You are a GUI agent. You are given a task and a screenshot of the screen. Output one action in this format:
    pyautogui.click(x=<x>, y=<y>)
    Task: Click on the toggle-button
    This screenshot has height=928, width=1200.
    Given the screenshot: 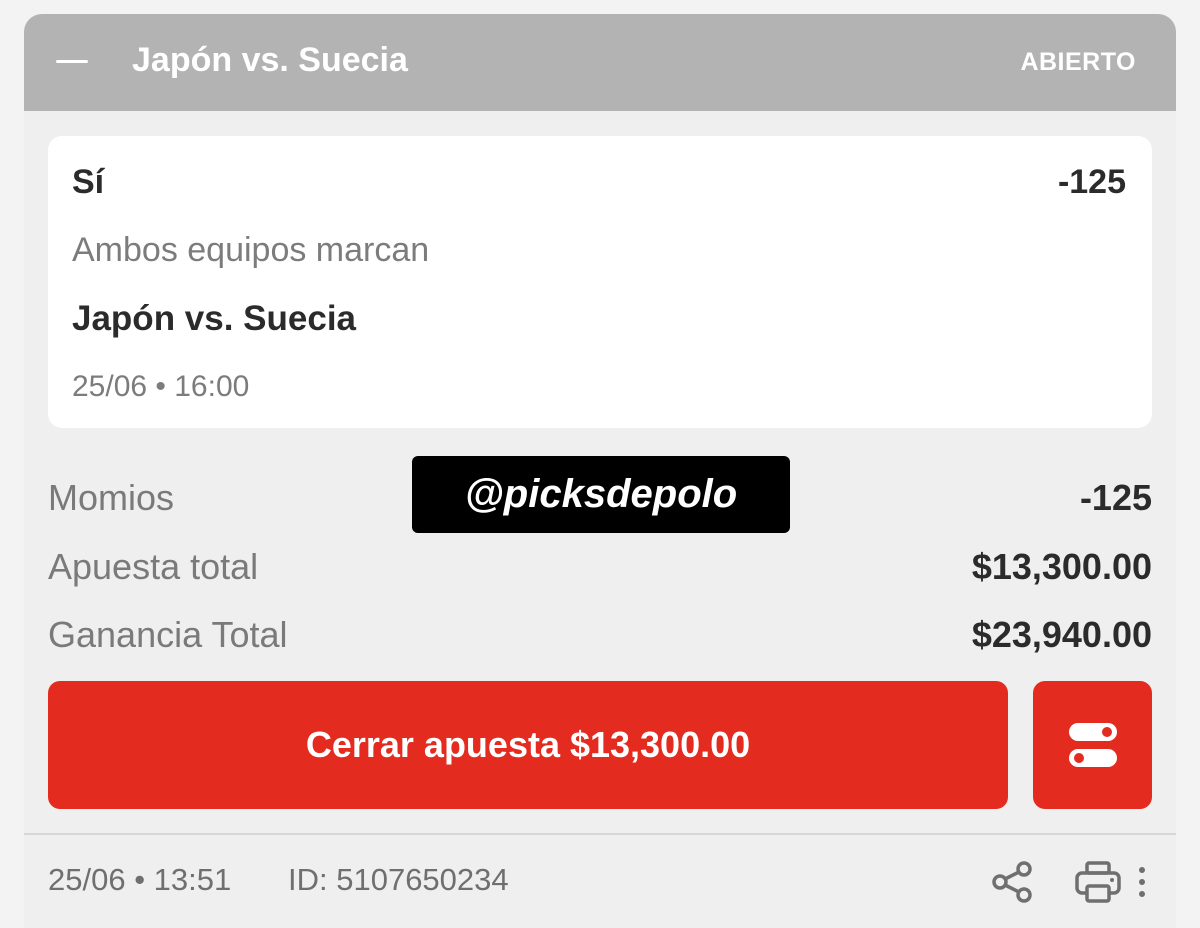 What is the action you would take?
    pyautogui.click(x=1092, y=745)
    